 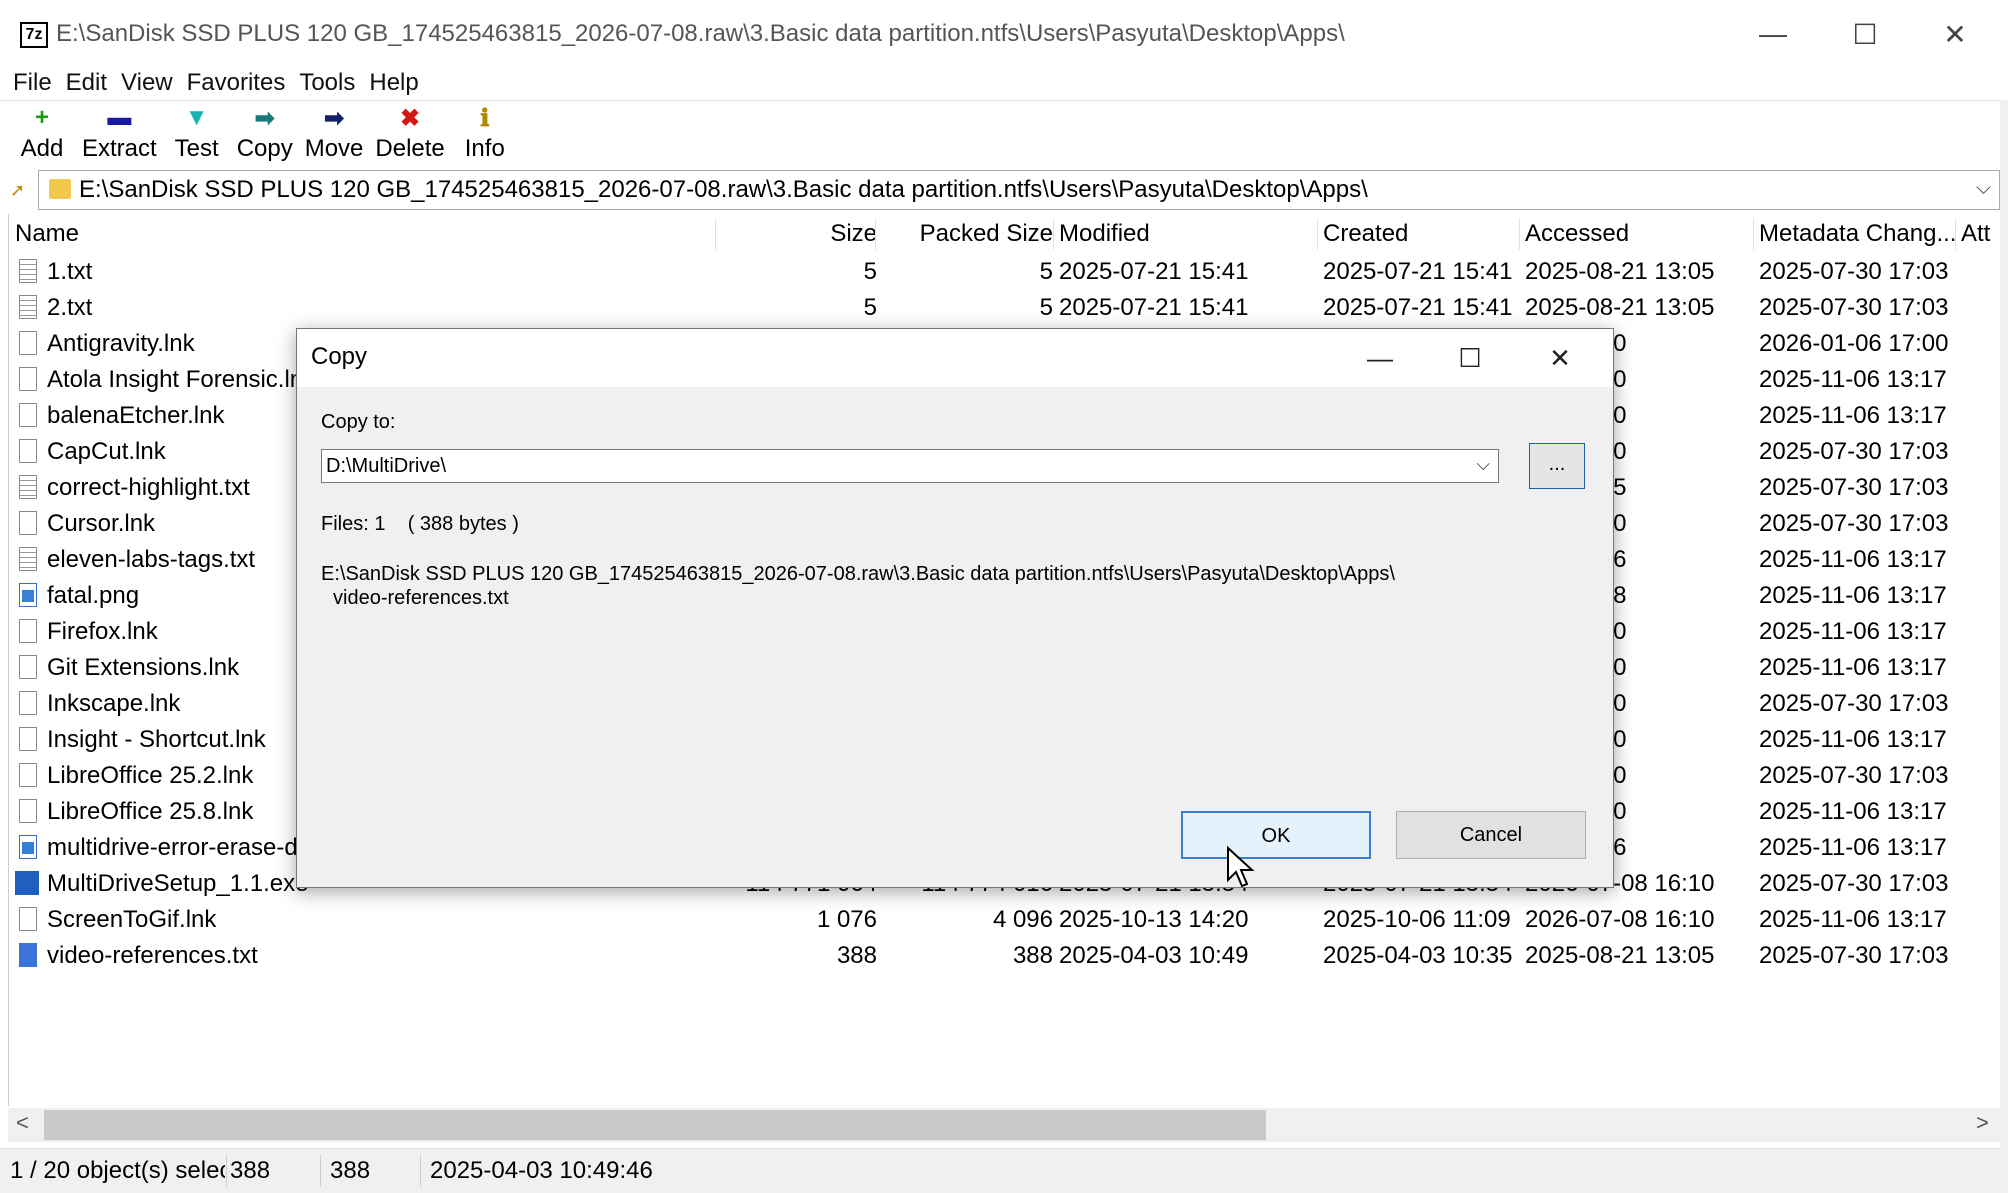 What do you see at coordinates (1421, 234) in the screenshot?
I see `column-header-created: Created` at bounding box center [1421, 234].